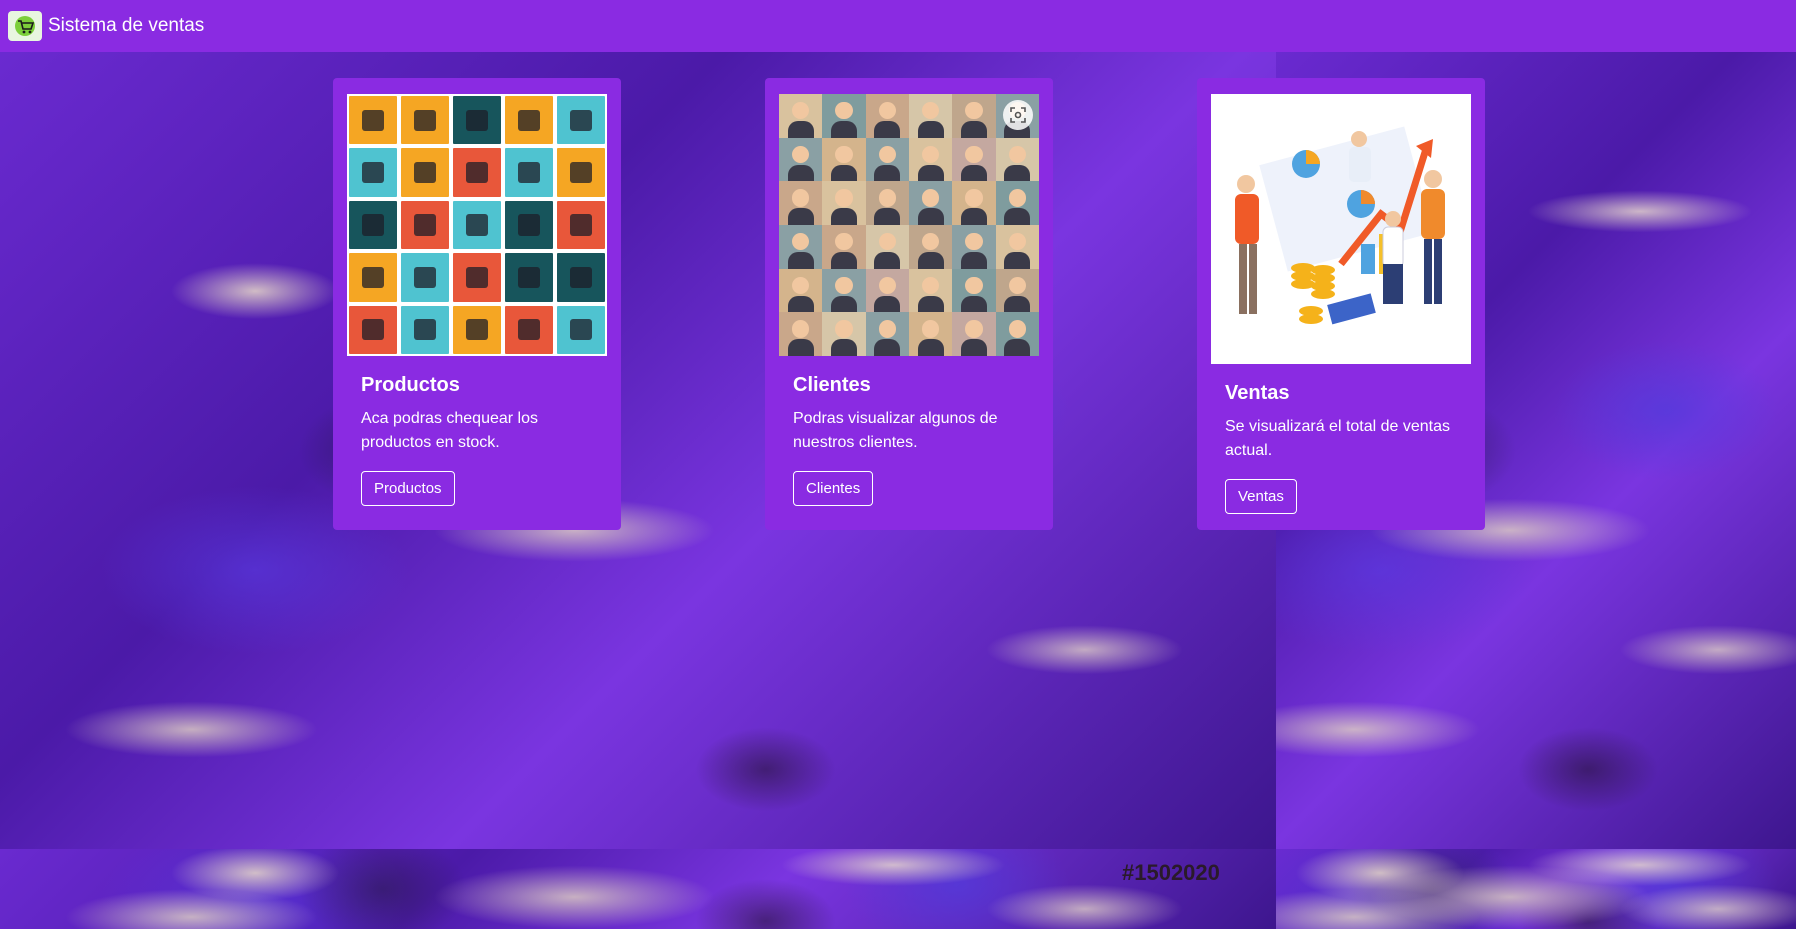  I want to click on products-image, so click(477, 225).